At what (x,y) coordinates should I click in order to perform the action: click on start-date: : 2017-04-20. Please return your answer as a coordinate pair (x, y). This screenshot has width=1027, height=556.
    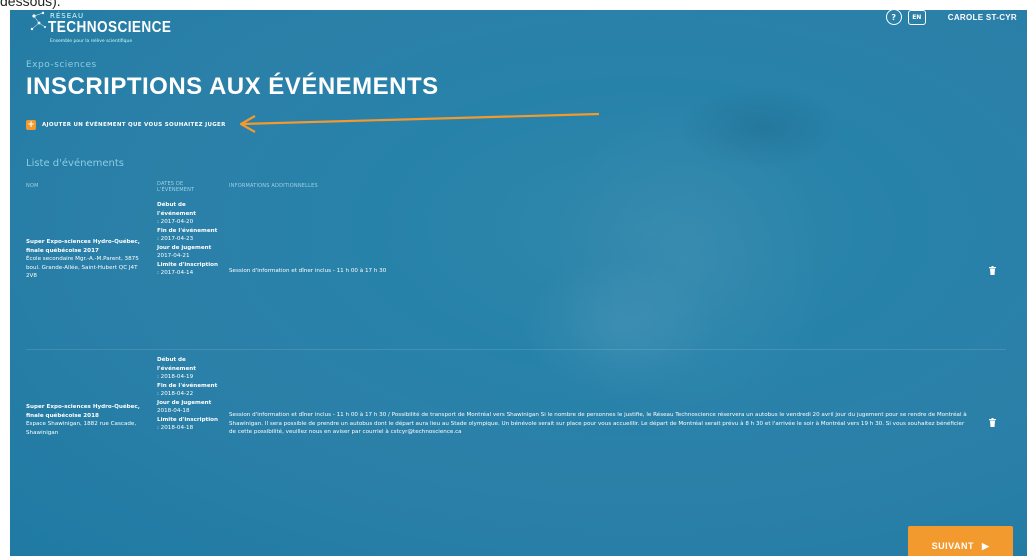
    Looking at the image, I should click on (175, 222).